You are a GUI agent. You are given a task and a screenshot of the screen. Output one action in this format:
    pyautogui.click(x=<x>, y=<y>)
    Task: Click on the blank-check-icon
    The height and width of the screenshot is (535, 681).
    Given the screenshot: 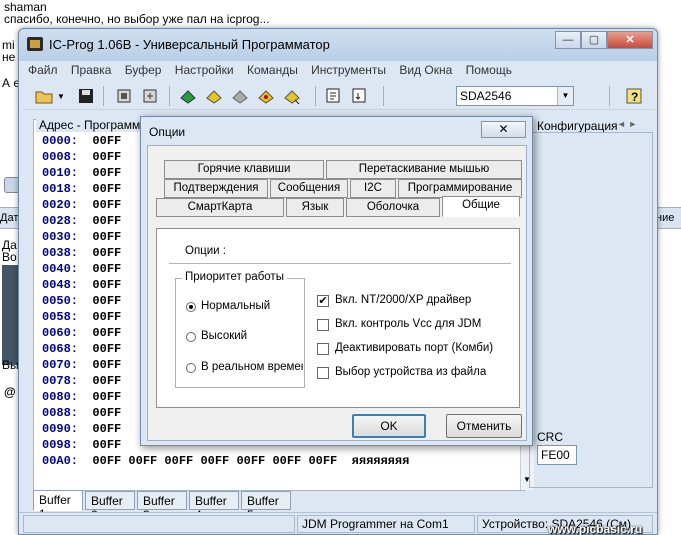 What is the action you would take?
    pyautogui.click(x=292, y=96)
    